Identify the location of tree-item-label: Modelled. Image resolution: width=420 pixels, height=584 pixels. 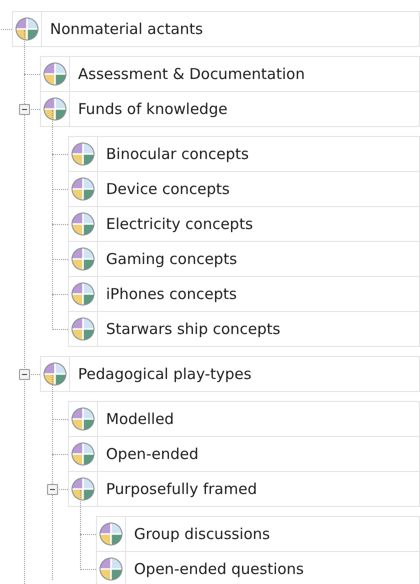
(259, 419).